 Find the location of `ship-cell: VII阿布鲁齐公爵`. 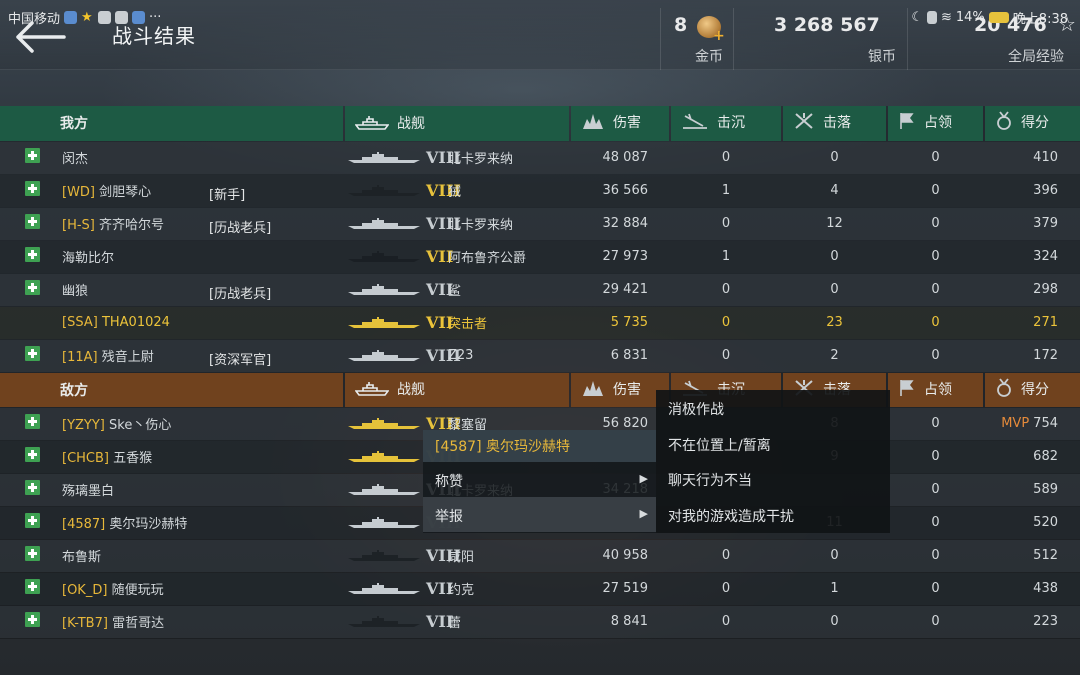

ship-cell: VII阿布鲁齐公爵 is located at coordinates (457, 257).